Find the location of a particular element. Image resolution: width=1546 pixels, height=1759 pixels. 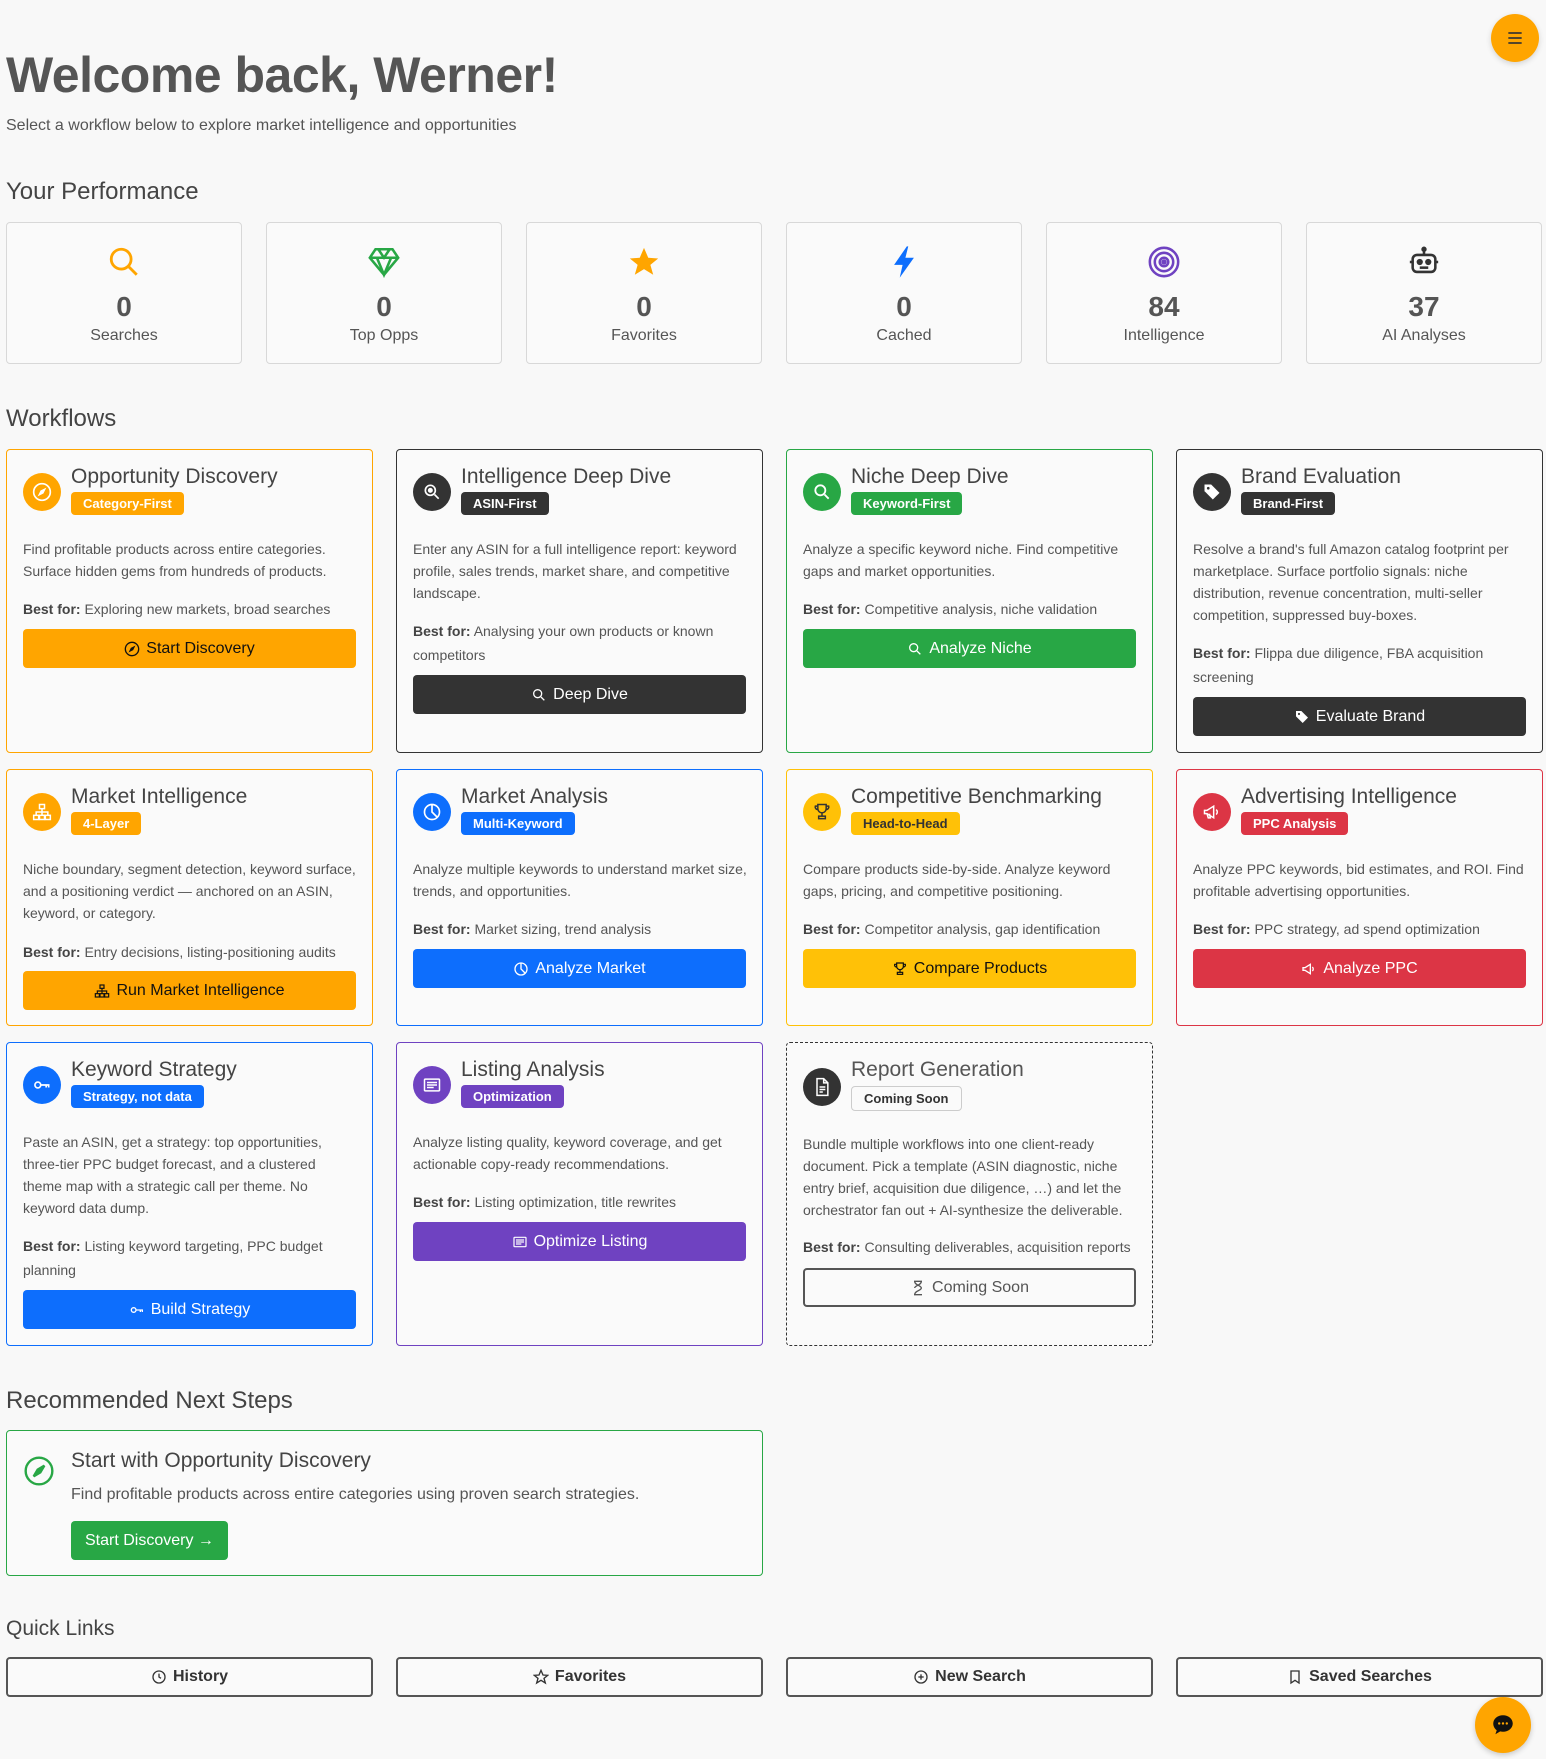

stat-intelligence: 84 Intelligence is located at coordinates (1164, 293).